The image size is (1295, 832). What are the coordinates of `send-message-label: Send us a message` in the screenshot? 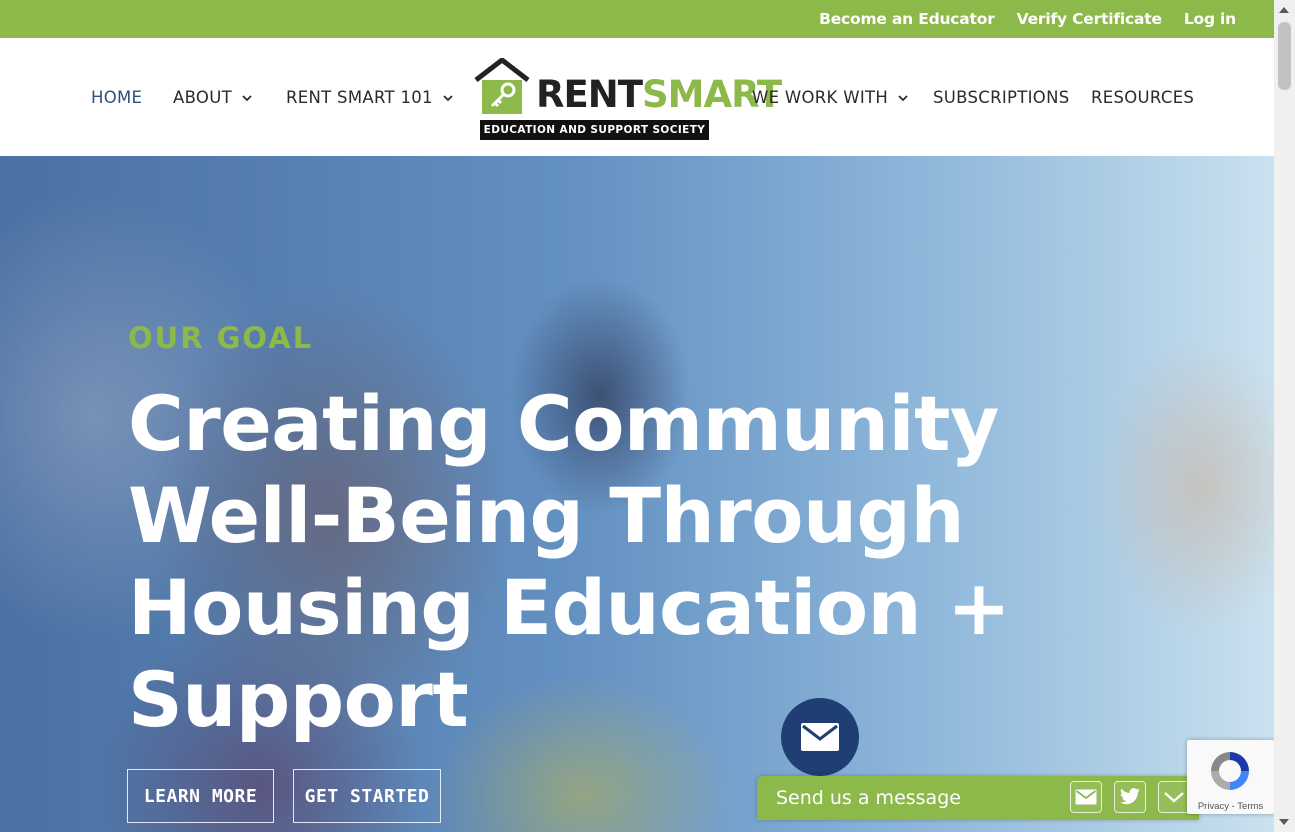 It's located at (868, 798).